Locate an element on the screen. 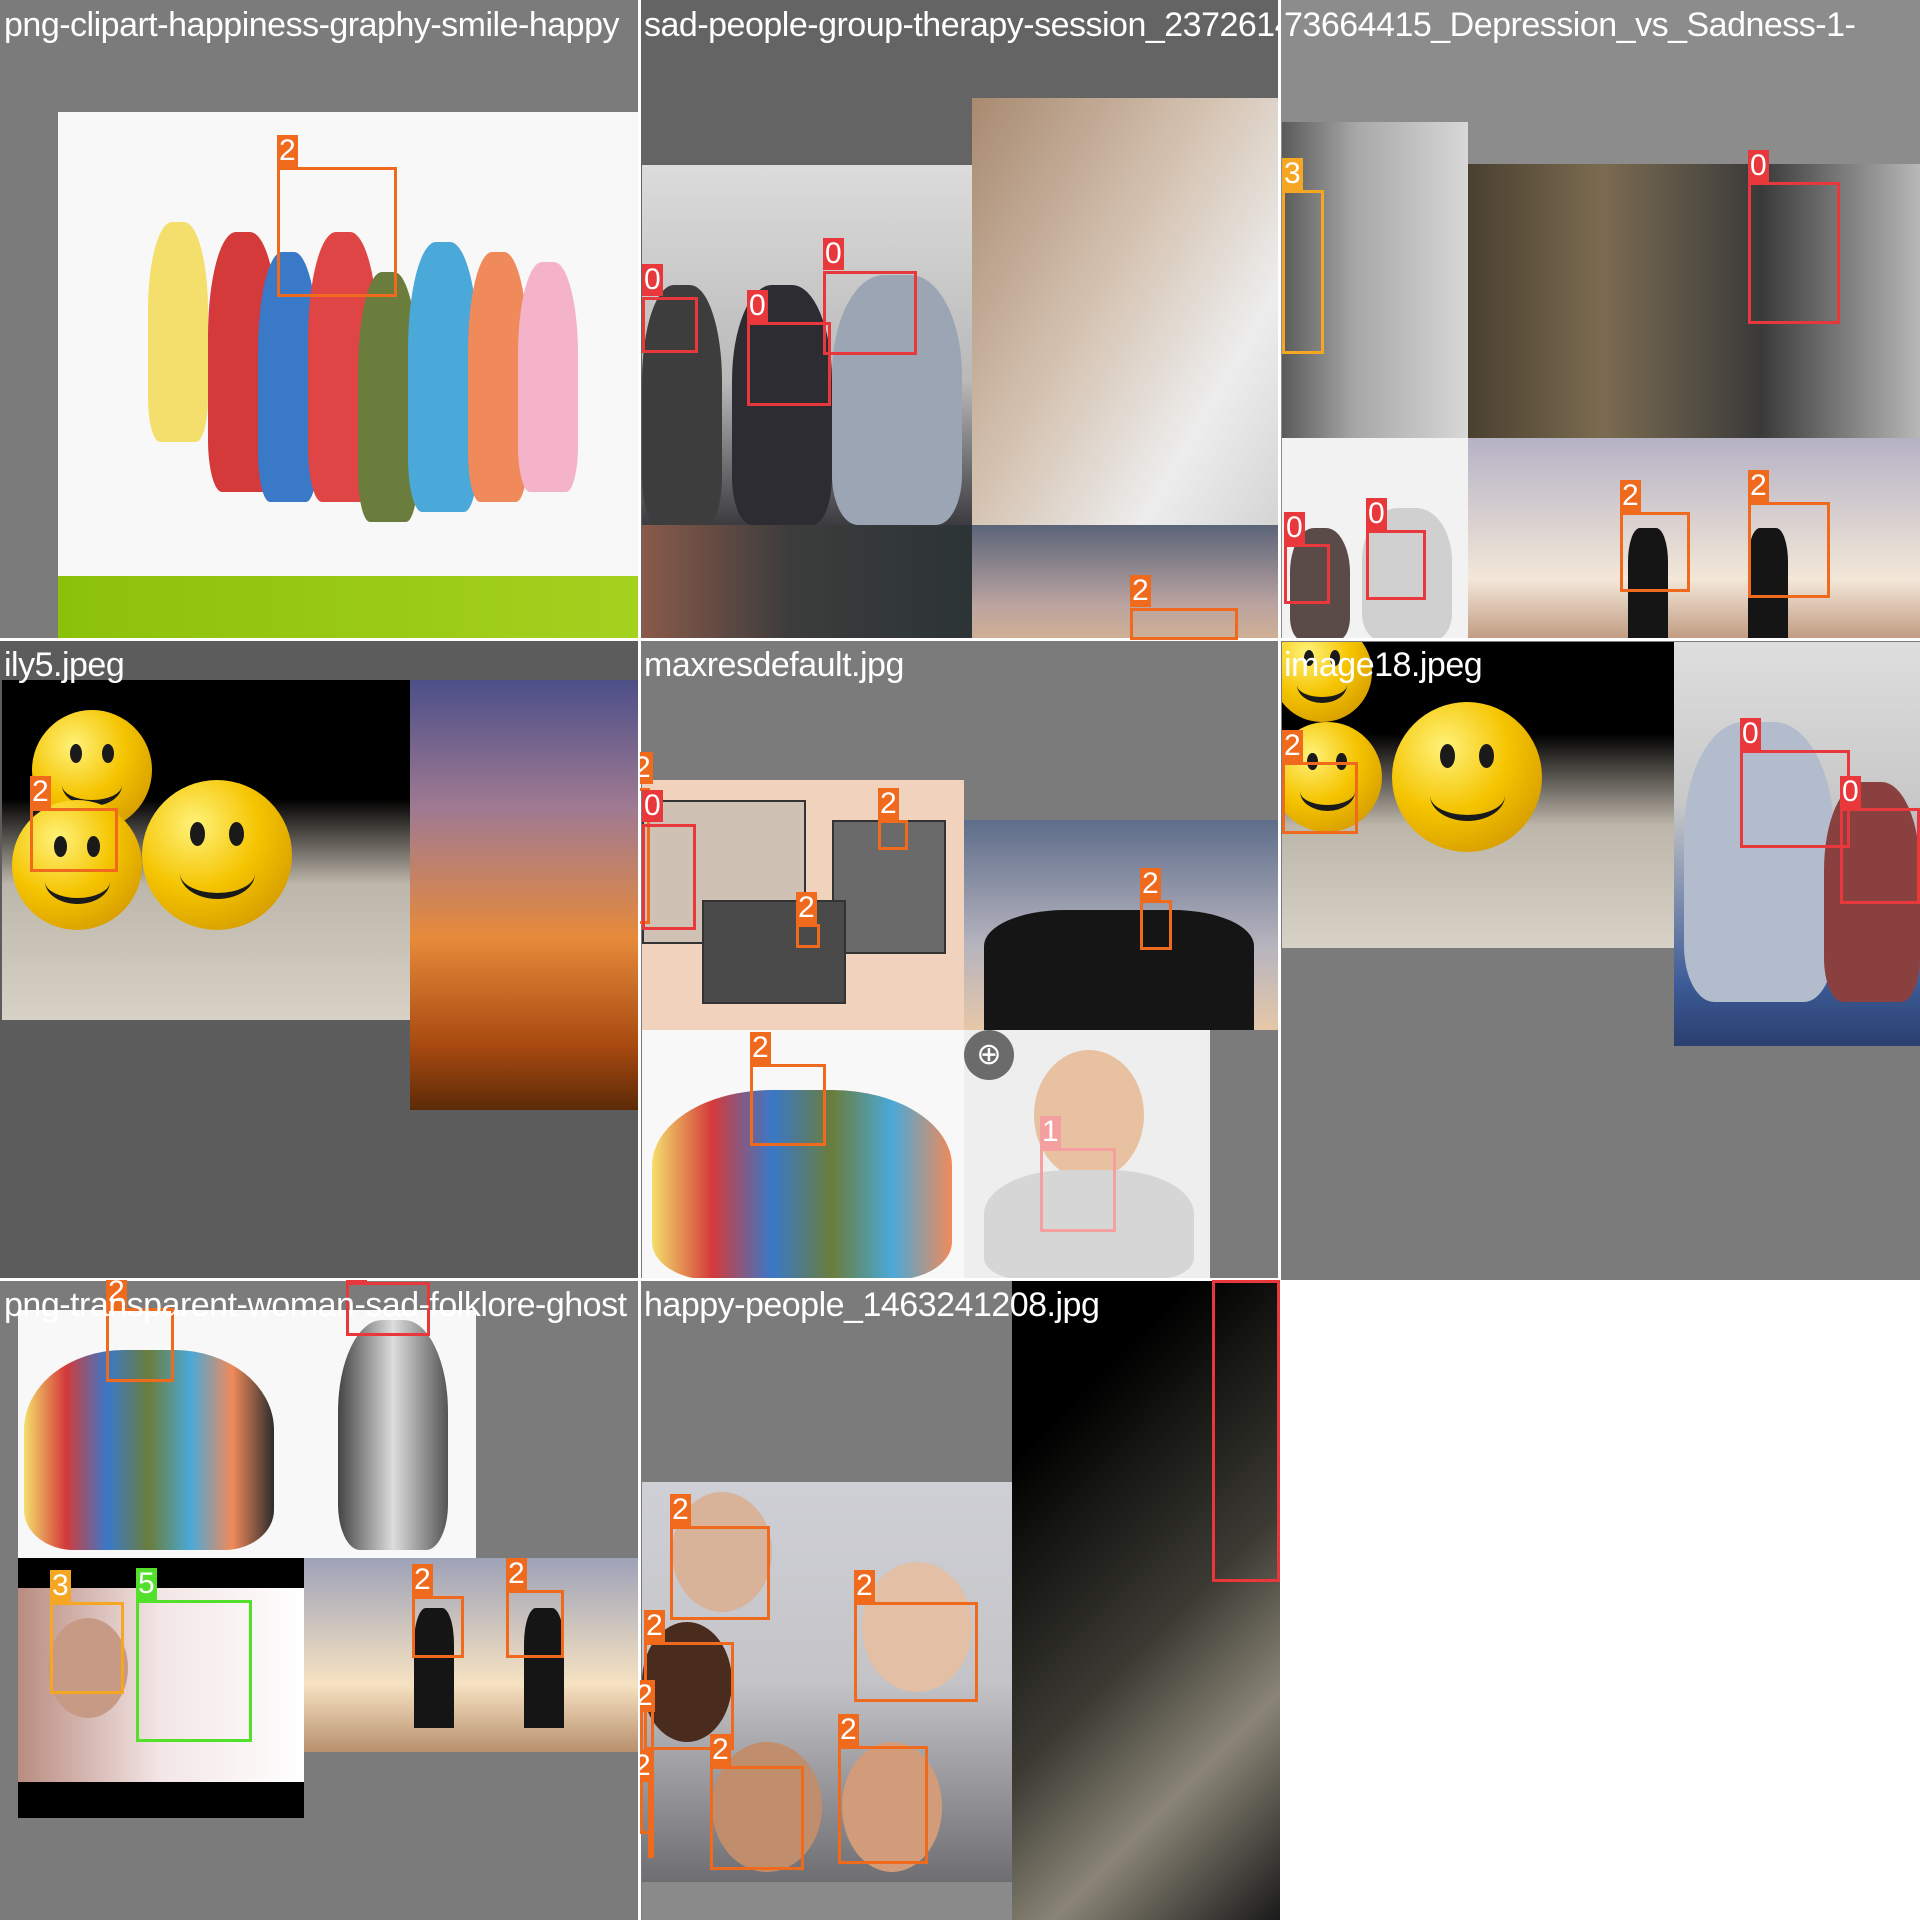 The width and height of the screenshot is (1920, 1920). sunset-gradient-photo is located at coordinates (525, 895).